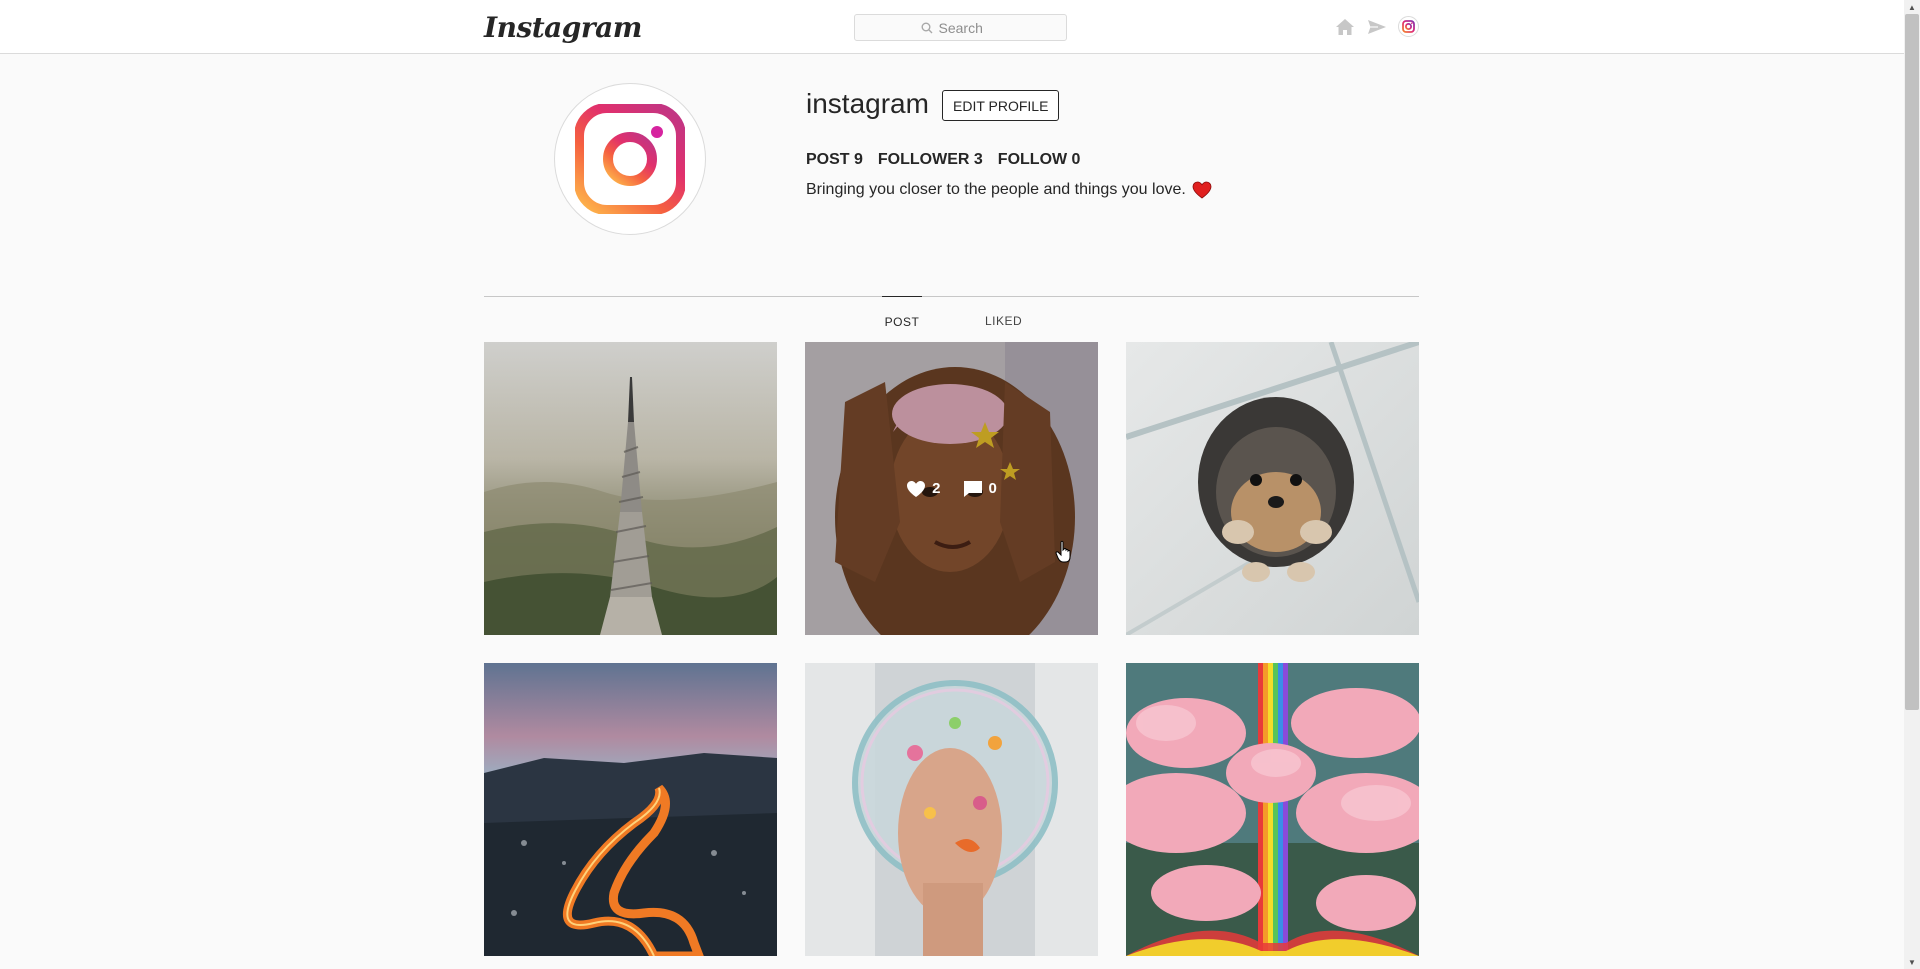 This screenshot has width=1920, height=969. I want to click on post-thumbnail-rainbow, so click(1272, 809).